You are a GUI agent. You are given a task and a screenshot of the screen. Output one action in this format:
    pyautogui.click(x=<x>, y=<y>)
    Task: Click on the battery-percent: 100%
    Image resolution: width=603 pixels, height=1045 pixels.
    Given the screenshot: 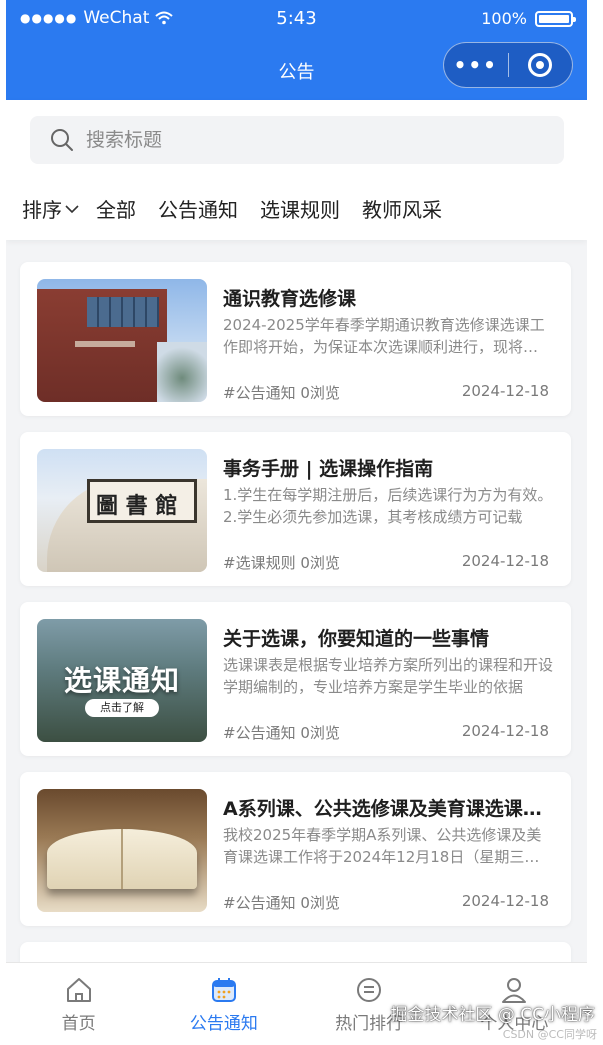 What is the action you would take?
    pyautogui.click(x=504, y=18)
    